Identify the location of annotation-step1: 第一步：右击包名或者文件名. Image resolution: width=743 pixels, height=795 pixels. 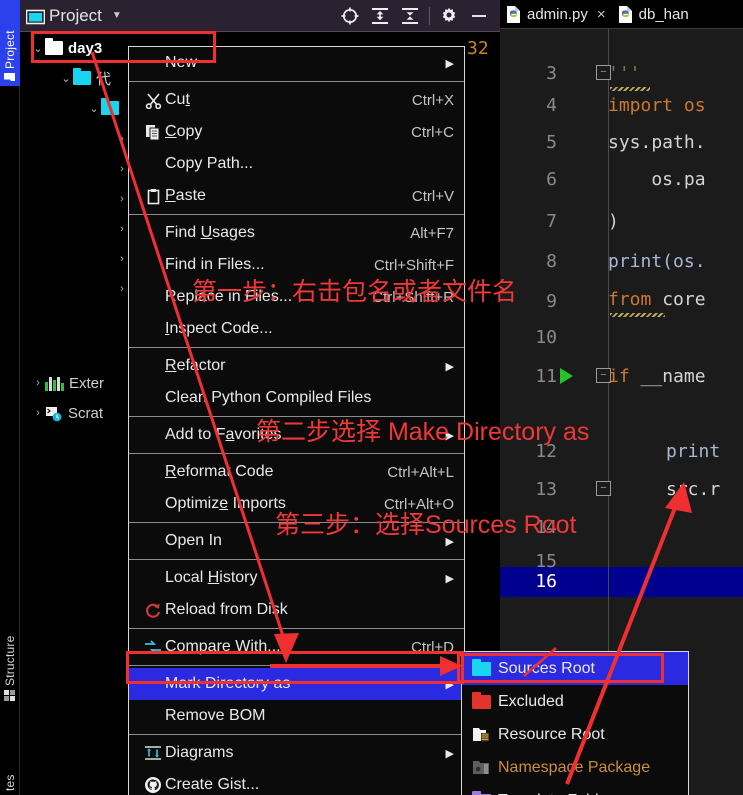
(355, 292).